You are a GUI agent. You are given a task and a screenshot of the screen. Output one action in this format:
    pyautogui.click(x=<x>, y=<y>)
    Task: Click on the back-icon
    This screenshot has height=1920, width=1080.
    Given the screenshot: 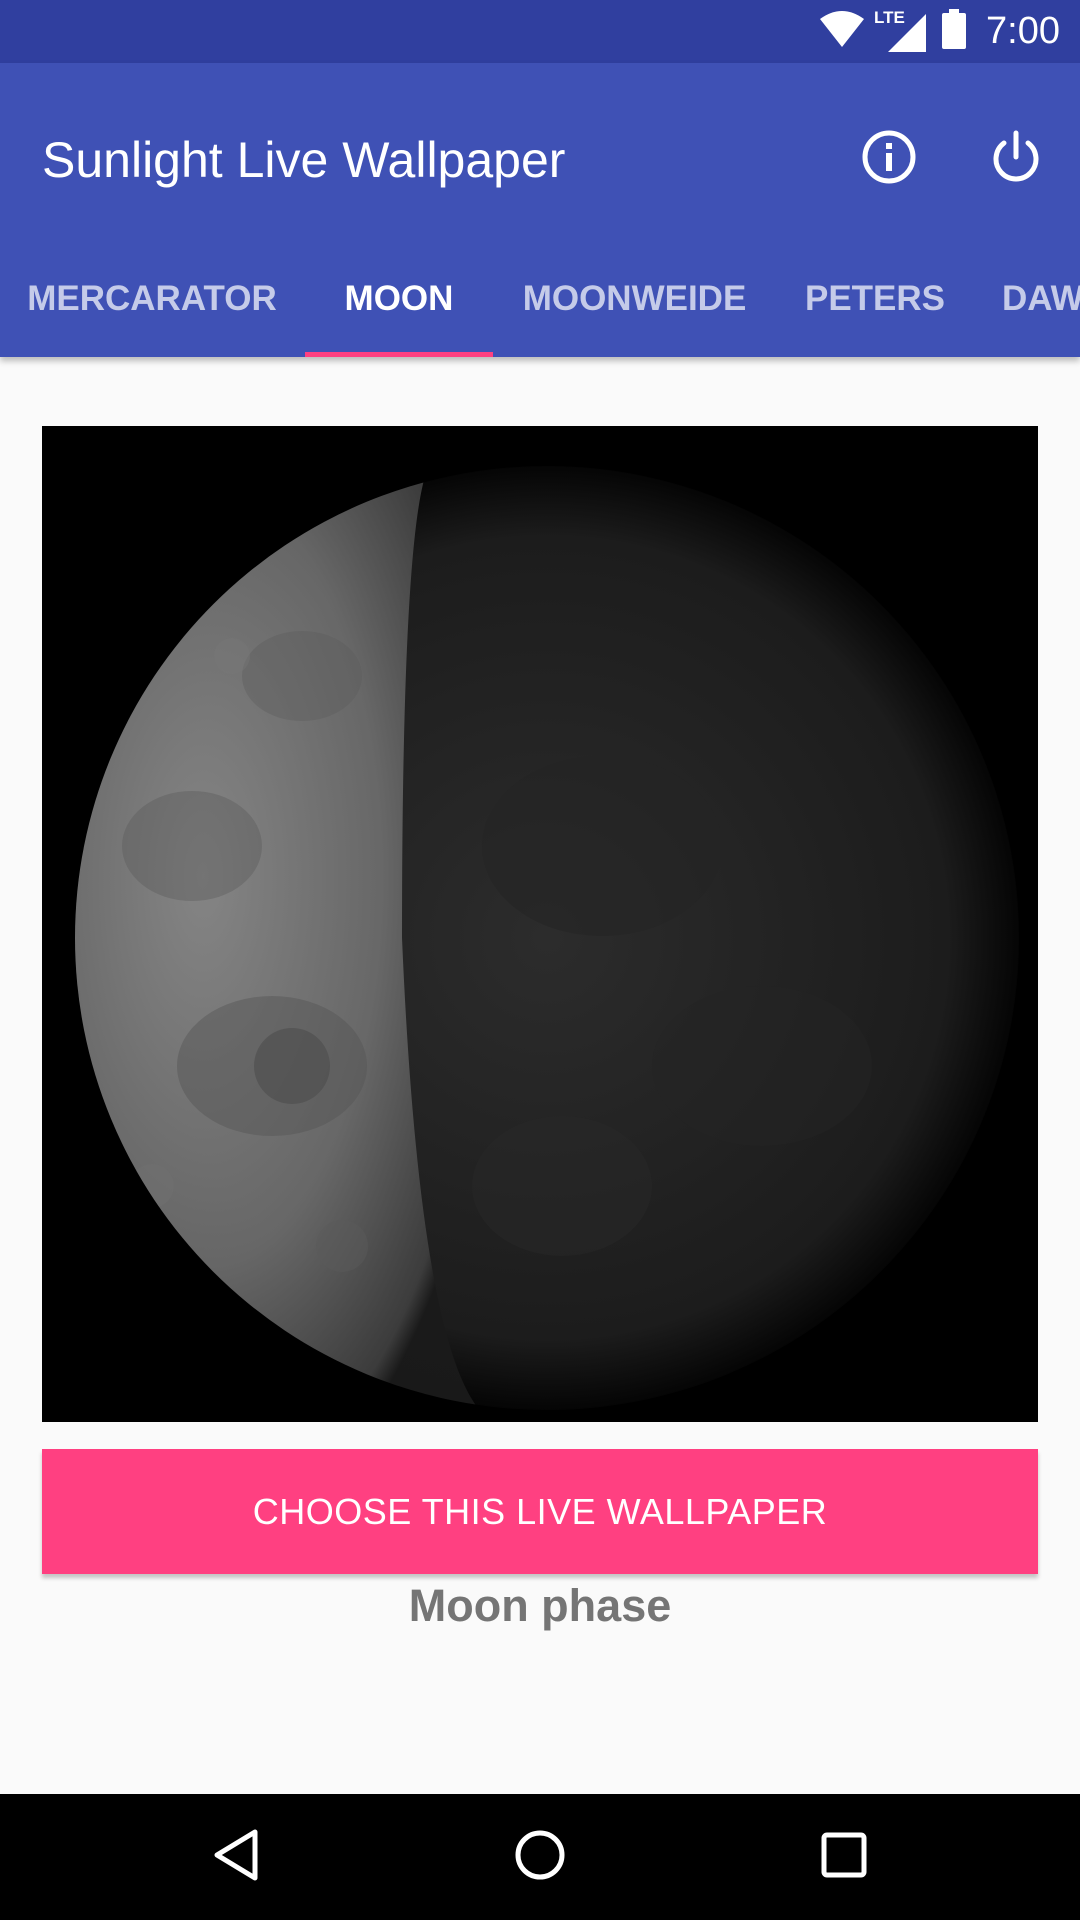 What is the action you would take?
    pyautogui.click(x=236, y=1857)
    